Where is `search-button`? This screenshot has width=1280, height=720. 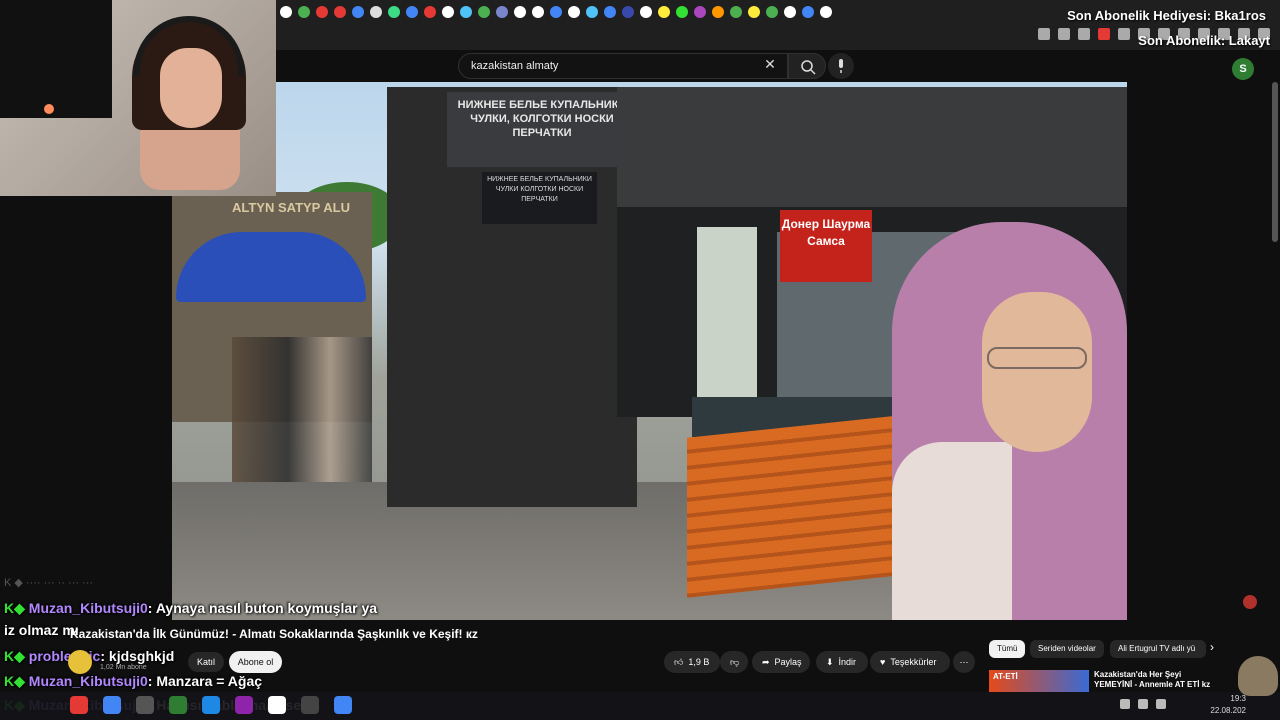 search-button is located at coordinates (807, 66).